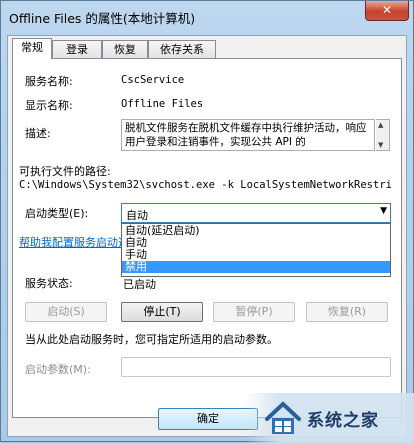 The height and width of the screenshot is (443, 414). I want to click on startup-type-dropdown: 自动(延迟启动) 自动 手动 禁用, so click(256, 250).